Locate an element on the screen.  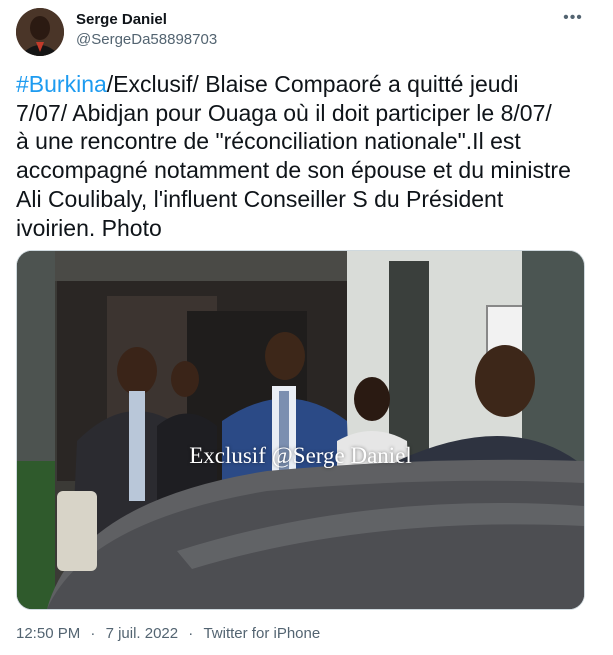
avatar is located at coordinates (40, 32).